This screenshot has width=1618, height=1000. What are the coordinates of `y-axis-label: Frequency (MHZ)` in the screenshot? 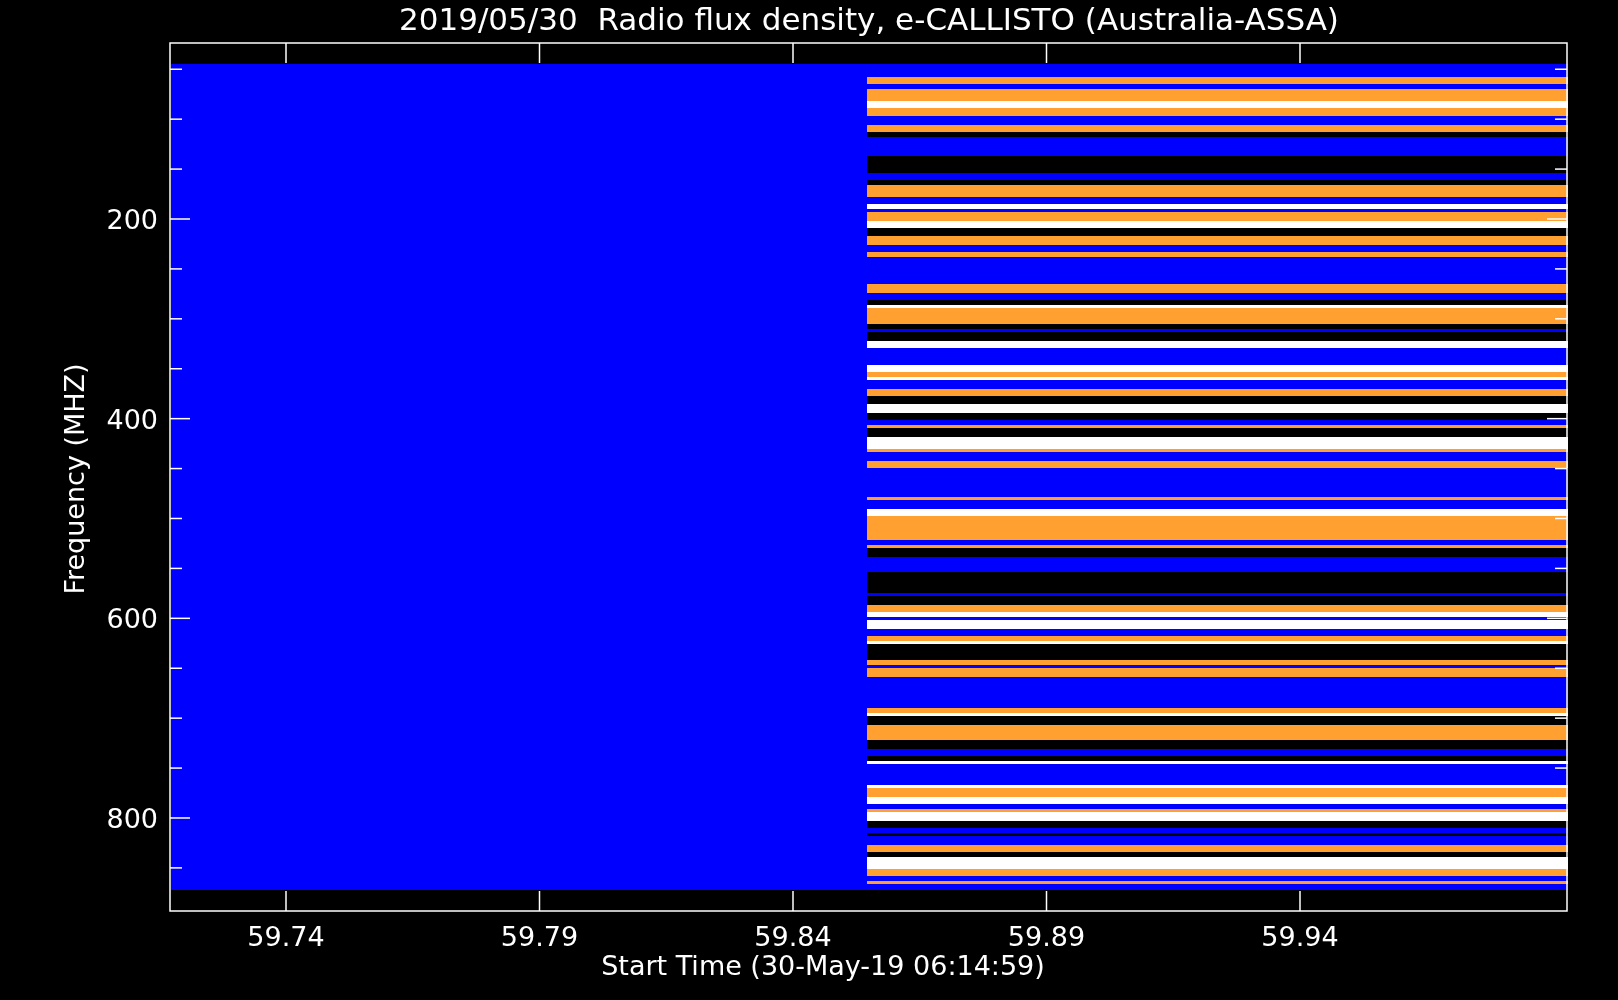 It's located at (74, 479).